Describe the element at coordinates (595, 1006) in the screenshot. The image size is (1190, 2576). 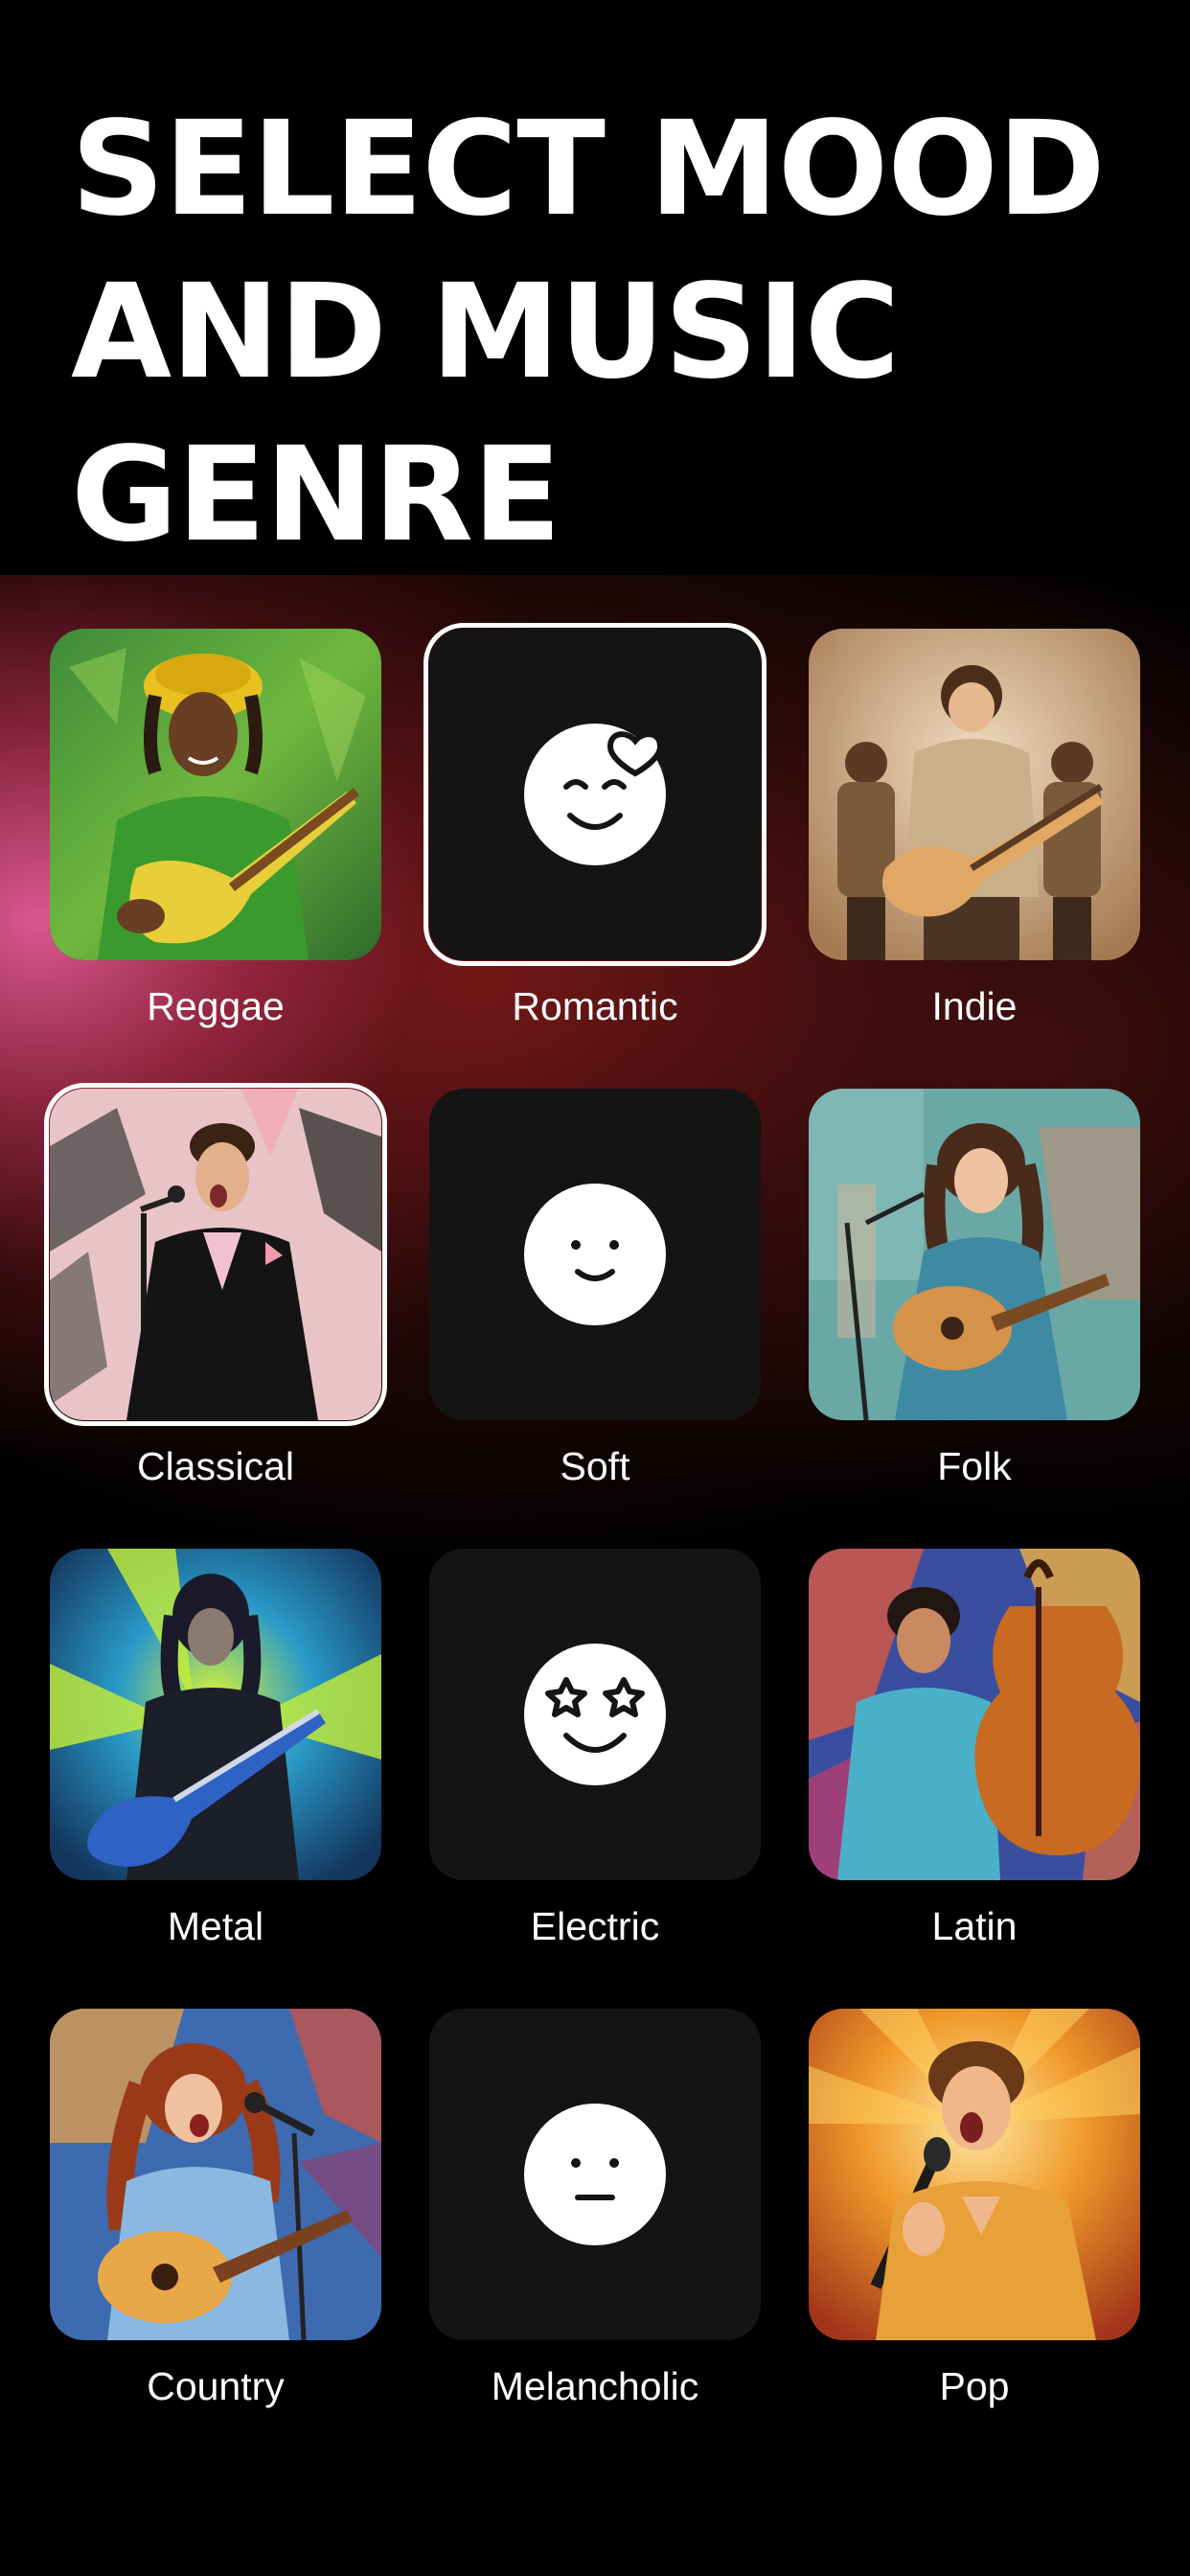
I see `option-label-romantic: Romantic` at that location.